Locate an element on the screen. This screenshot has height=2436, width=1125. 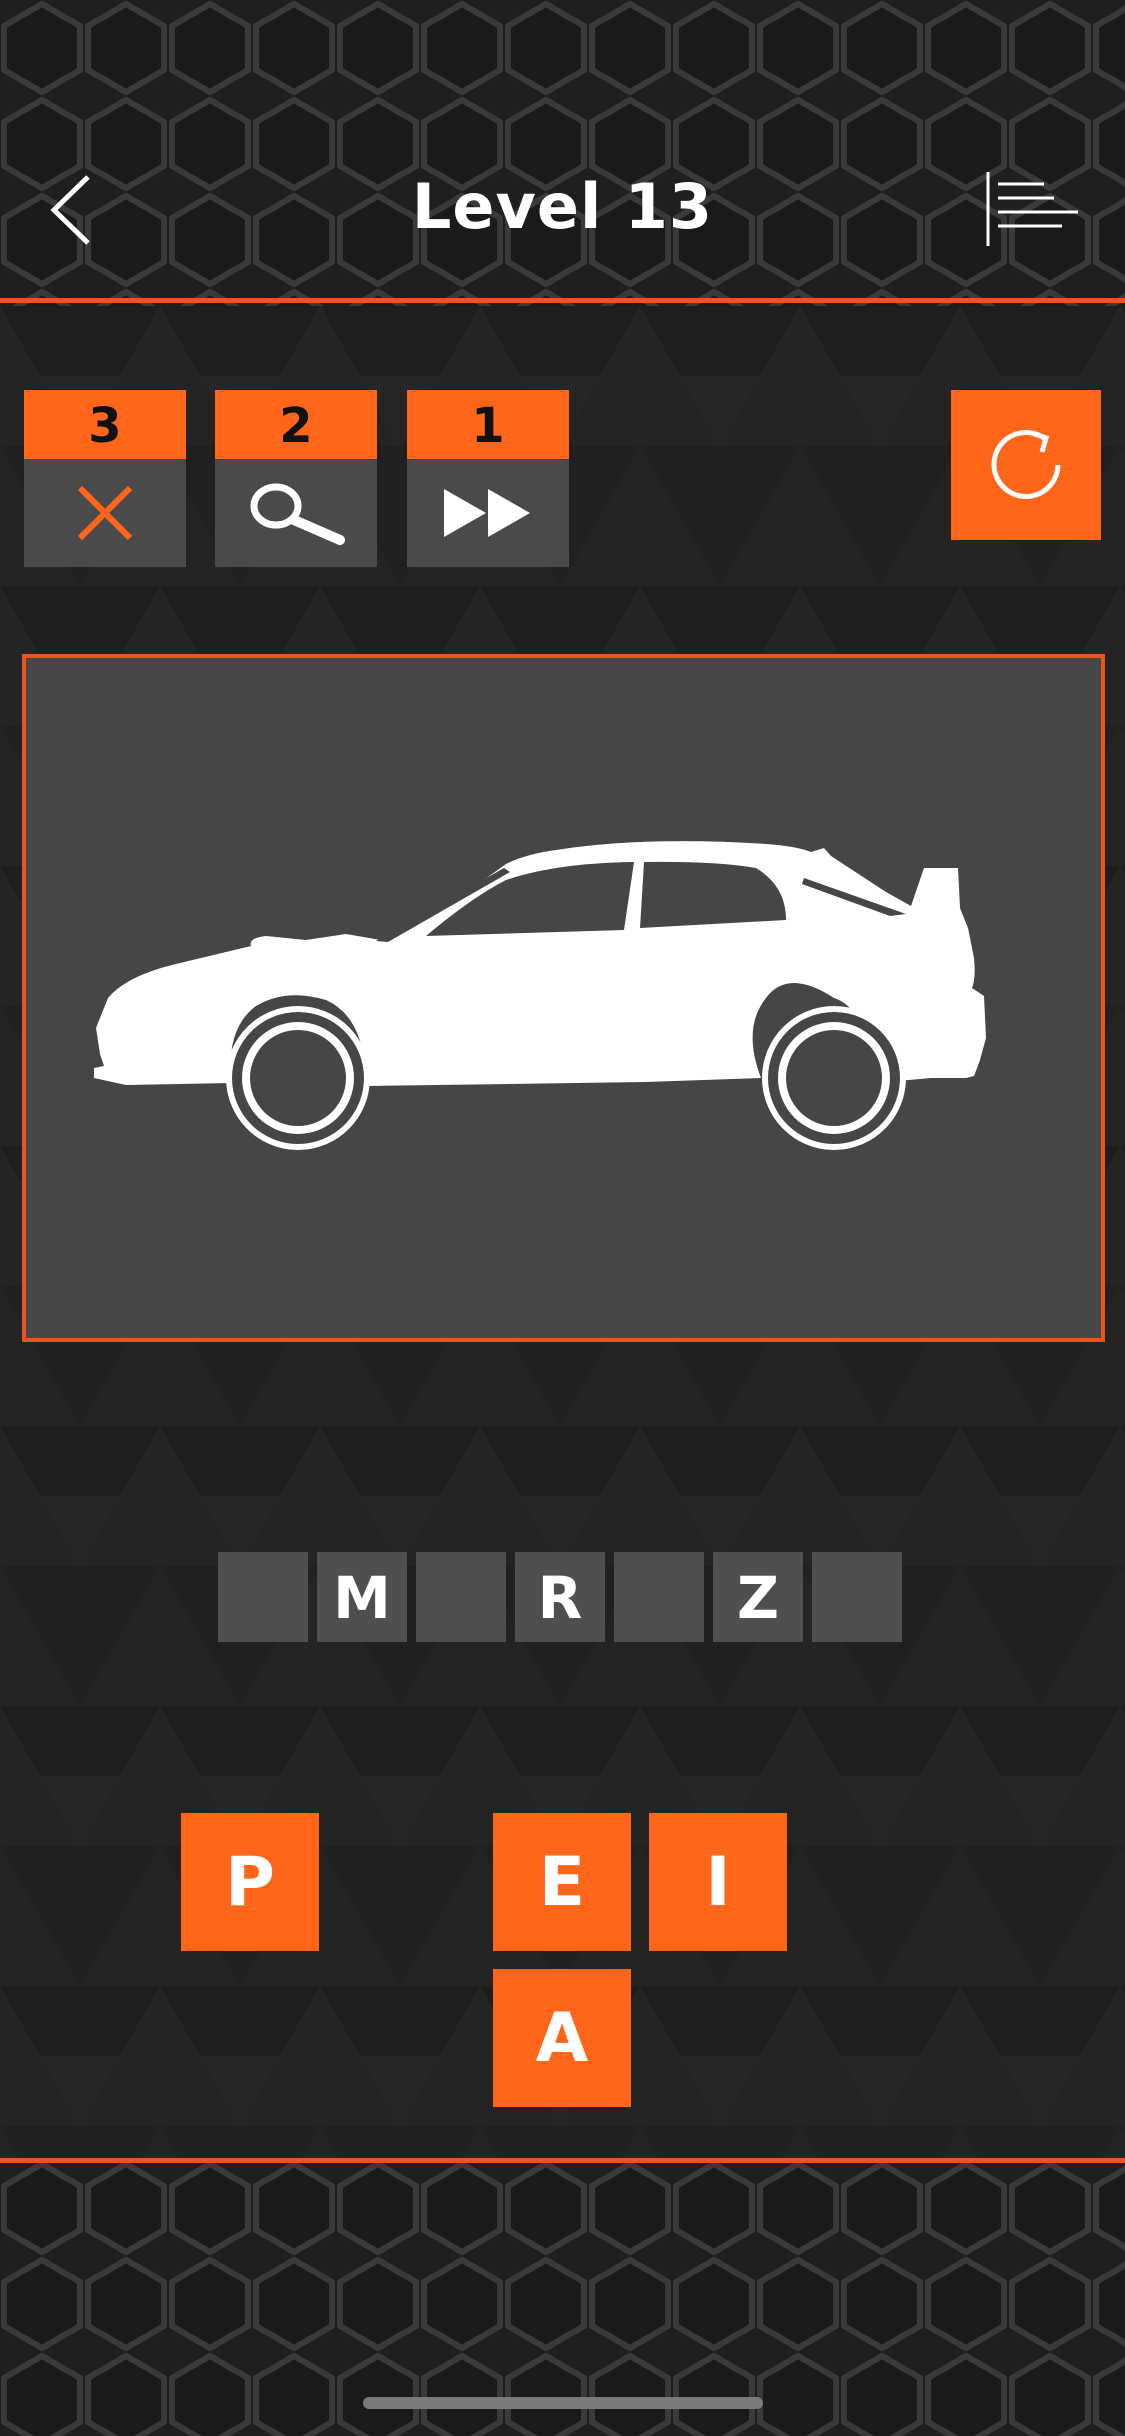
answer-slots: M R Z is located at coordinates (560, 1597).